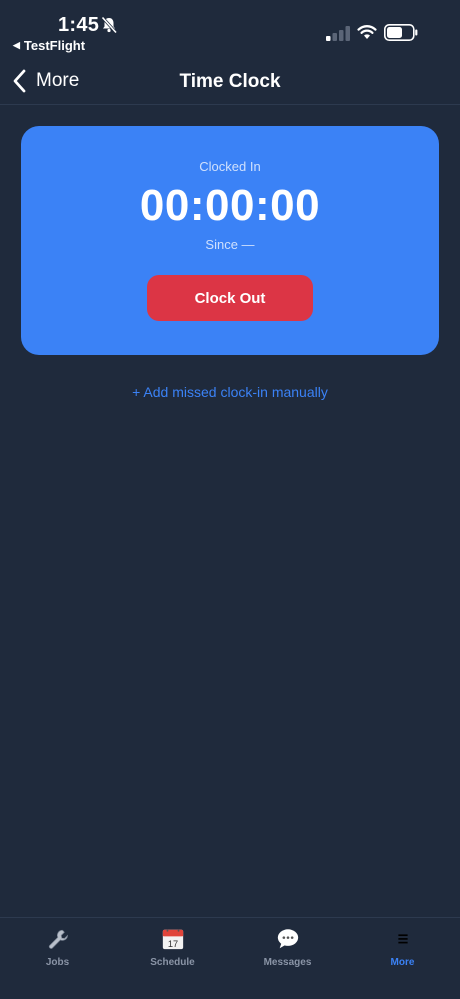 This screenshot has height=999, width=460. What do you see at coordinates (172, 944) in the screenshot?
I see `calendar-icon-day: 17` at bounding box center [172, 944].